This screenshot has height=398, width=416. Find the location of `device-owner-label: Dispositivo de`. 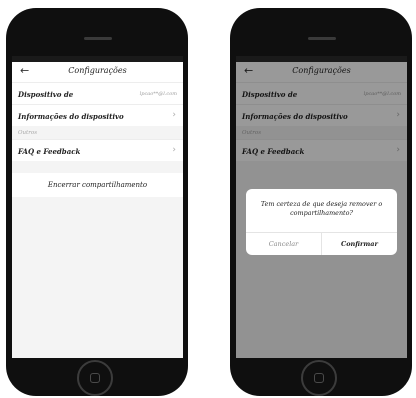

device-owner-label: Dispositivo de is located at coordinates (46, 94).